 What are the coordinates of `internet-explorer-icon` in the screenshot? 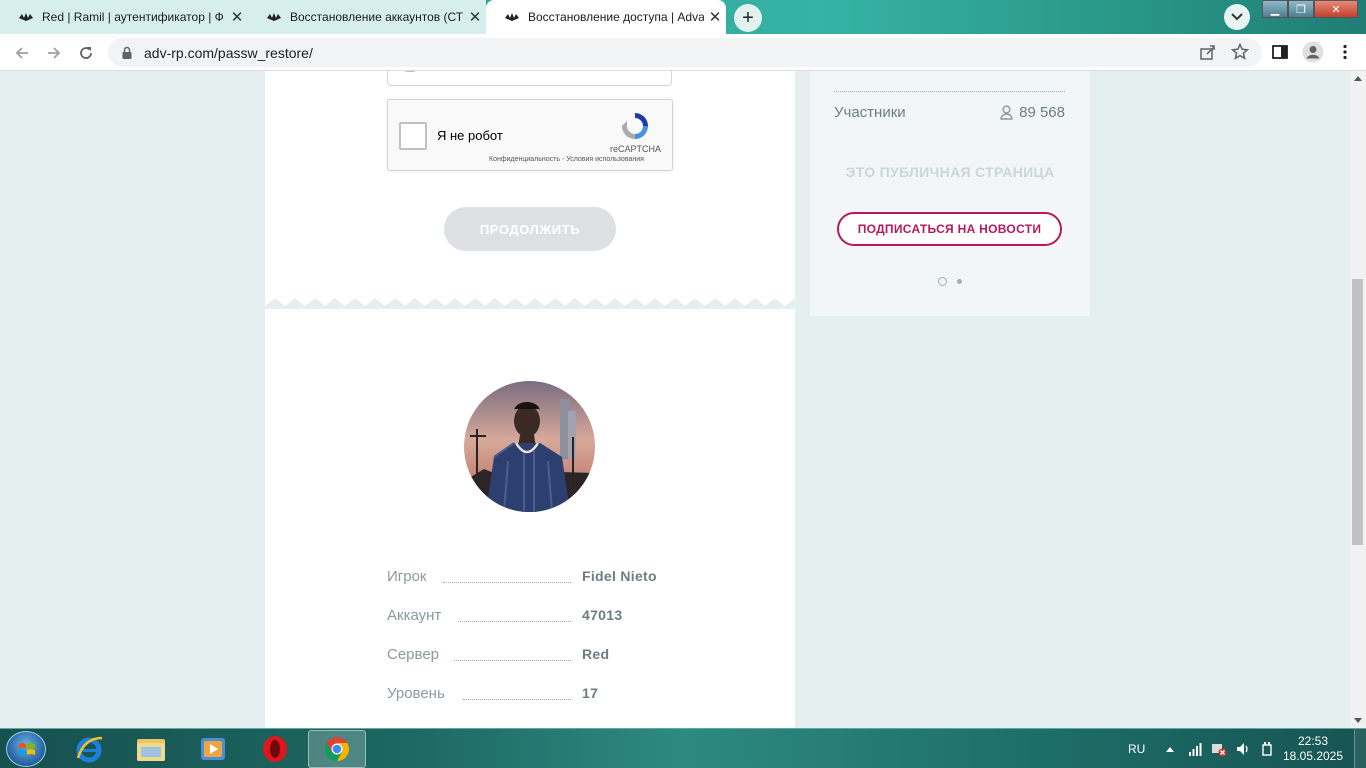 It's located at (89, 749).